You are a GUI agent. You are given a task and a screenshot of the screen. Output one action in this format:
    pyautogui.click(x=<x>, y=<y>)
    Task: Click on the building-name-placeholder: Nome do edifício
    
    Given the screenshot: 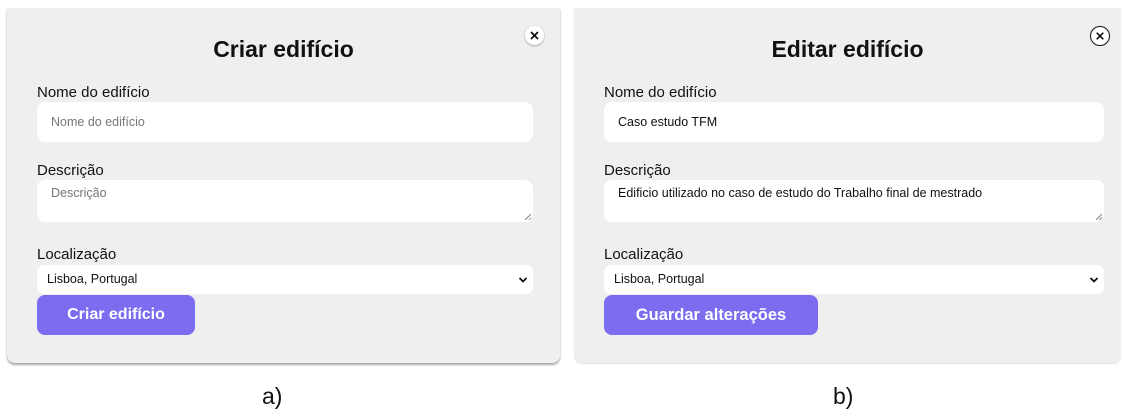 What is the action you would take?
    pyautogui.click(x=98, y=122)
    